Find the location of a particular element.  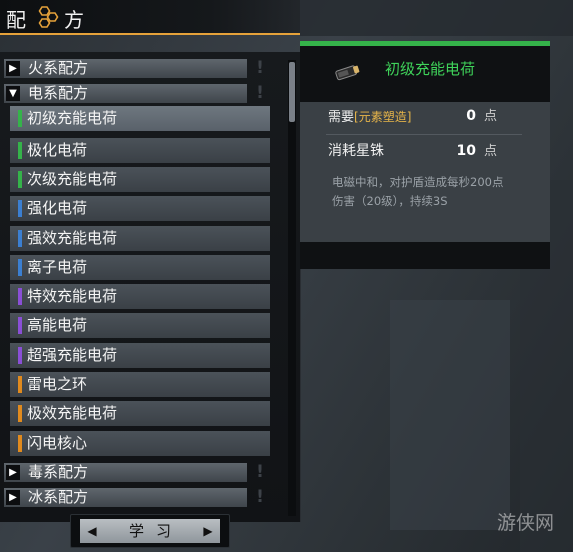

recipe-label: 强化电荷 is located at coordinates (57, 208).